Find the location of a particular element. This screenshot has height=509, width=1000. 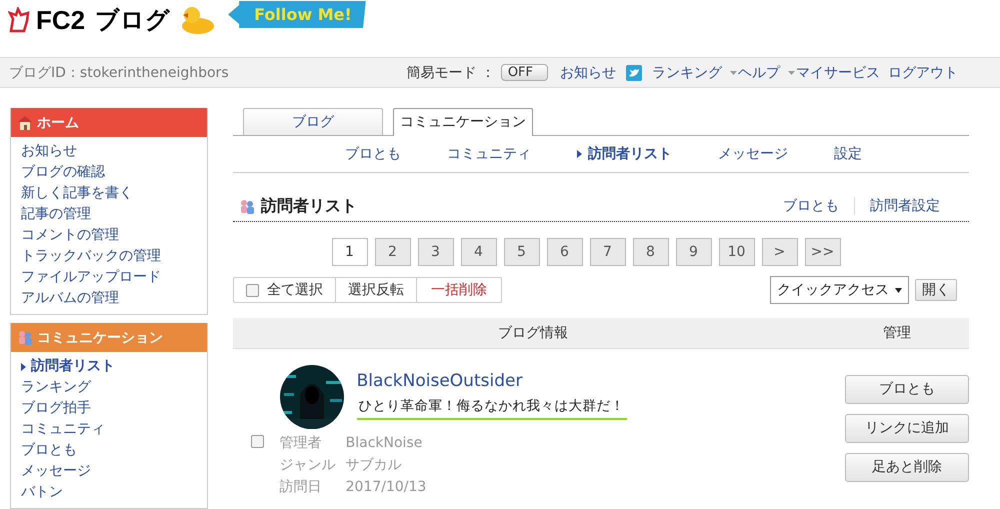

nav-link: ヘルプ is located at coordinates (759, 73).